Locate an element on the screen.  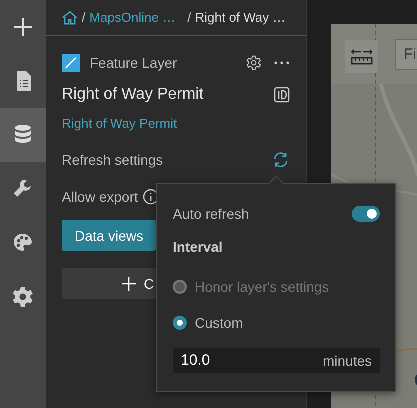
radio-button is located at coordinates (180, 323).